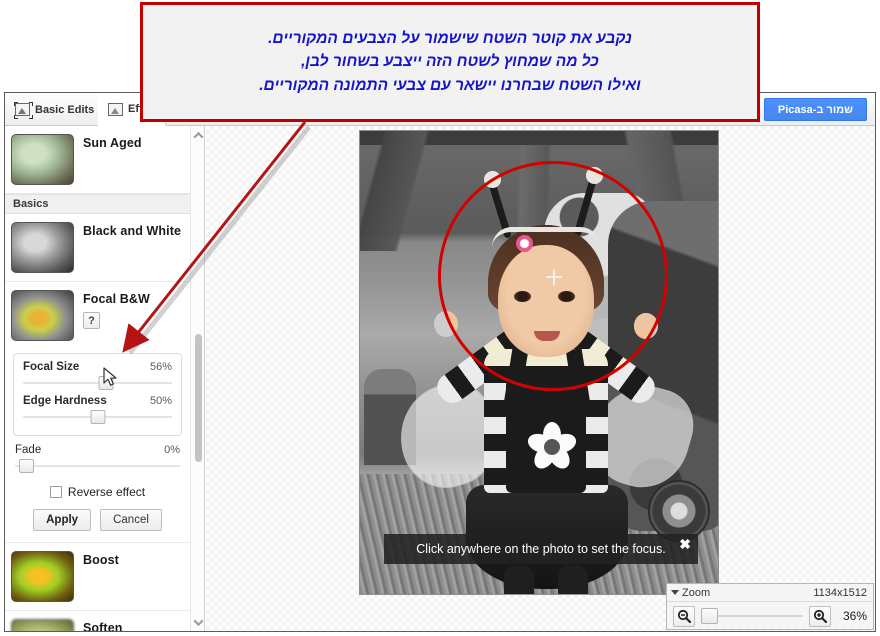 Image resolution: width=880 pixels, height=636 pixels. What do you see at coordinates (97, 466) in the screenshot?
I see `slider-fade-track` at bounding box center [97, 466].